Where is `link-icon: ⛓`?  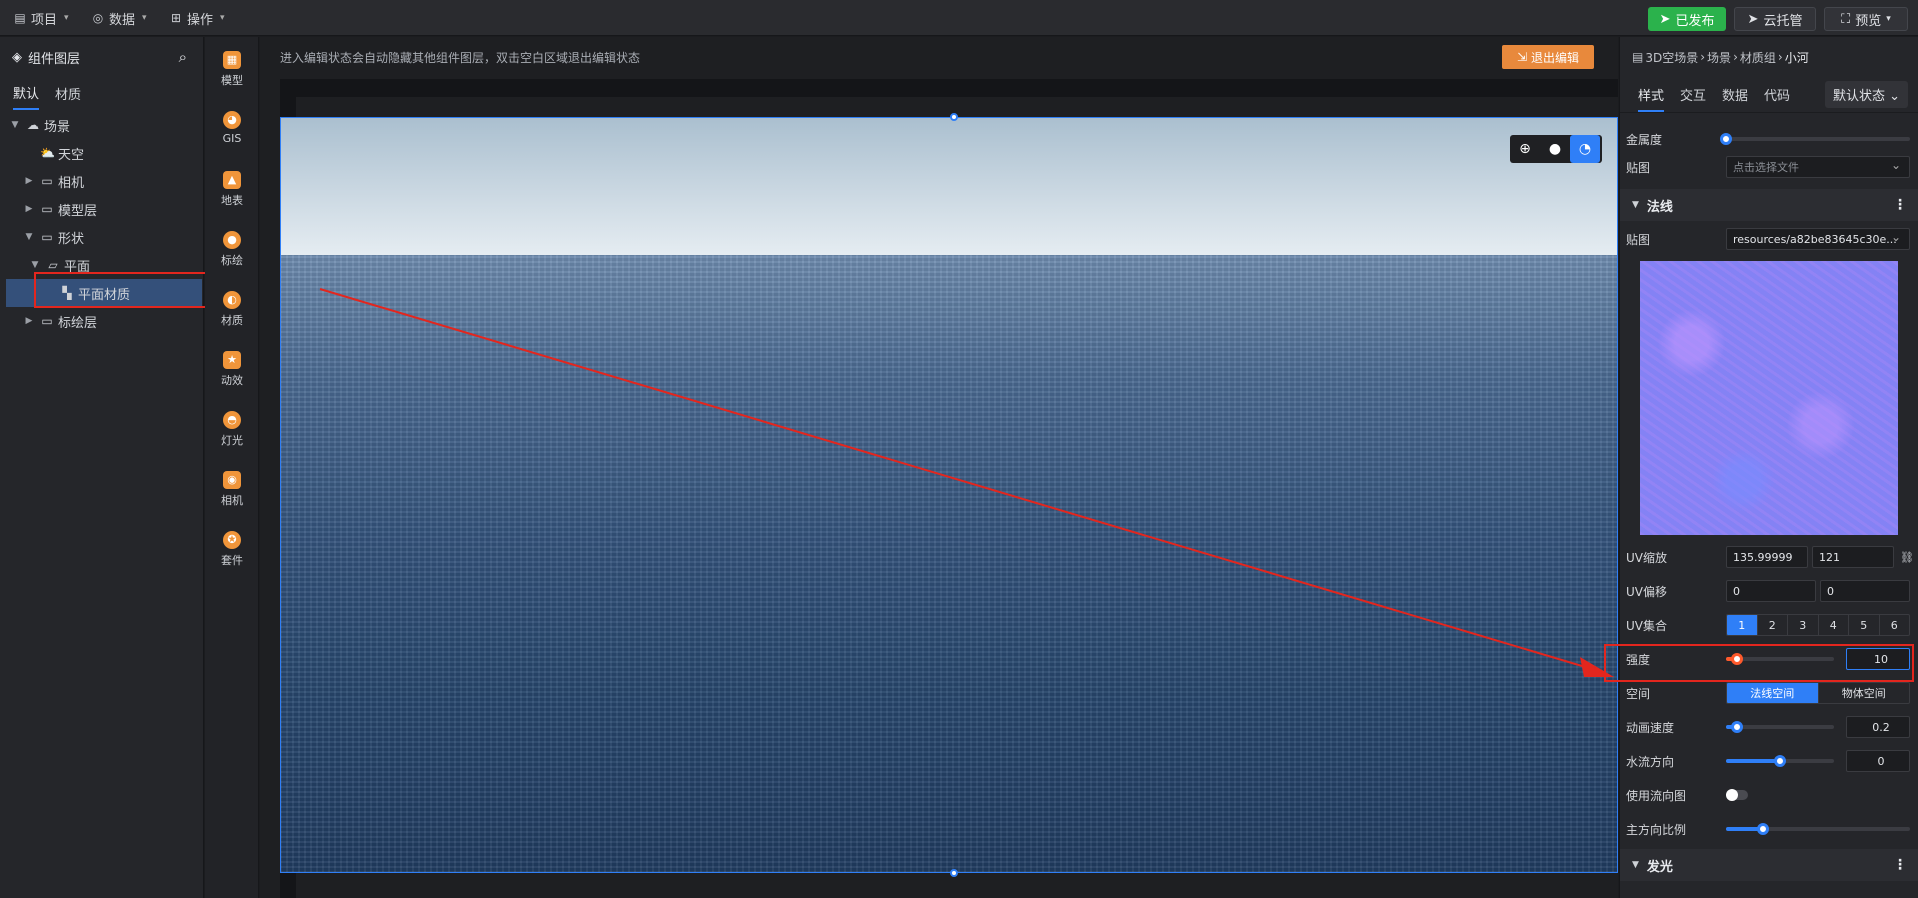 link-icon: ⛓ is located at coordinates (1907, 557).